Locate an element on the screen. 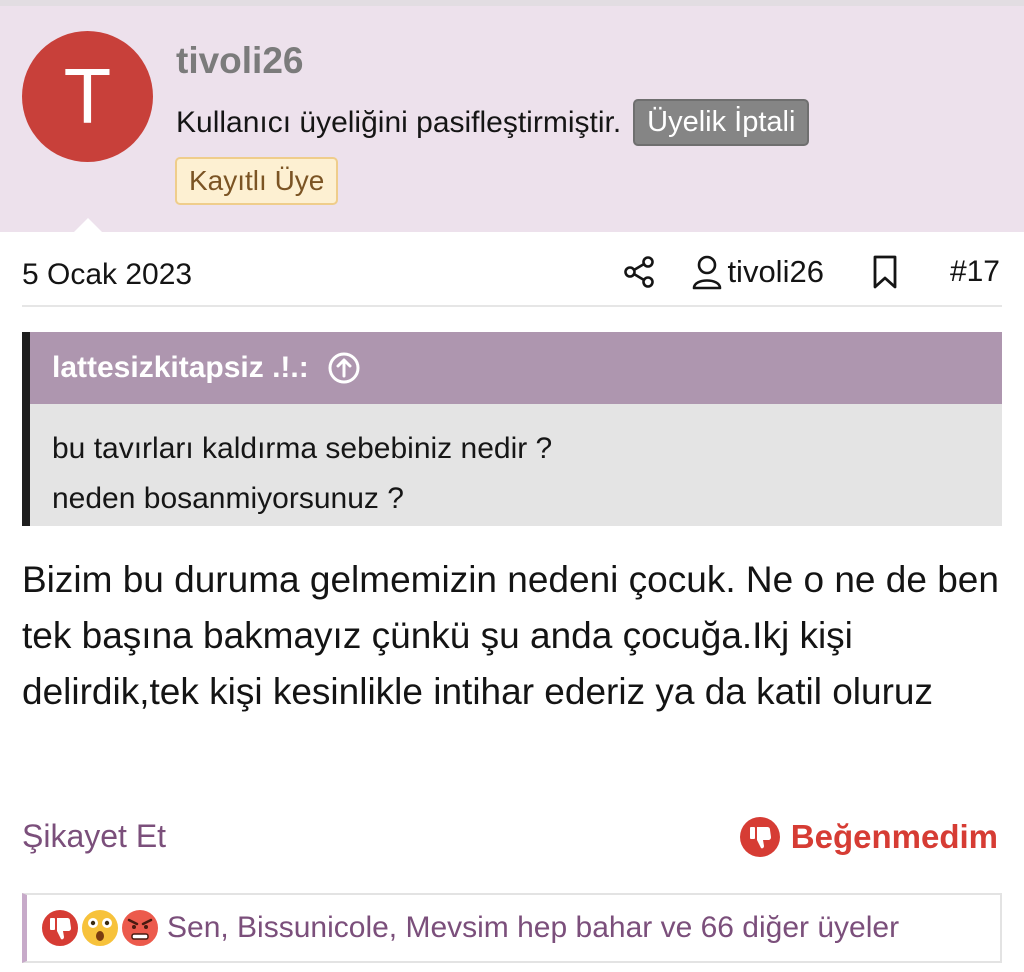 Image resolution: width=1024 pixels, height=972 pixels. quote-line: bu tavırları kaldırma sebebiniz nedir ? is located at coordinates (302, 448).